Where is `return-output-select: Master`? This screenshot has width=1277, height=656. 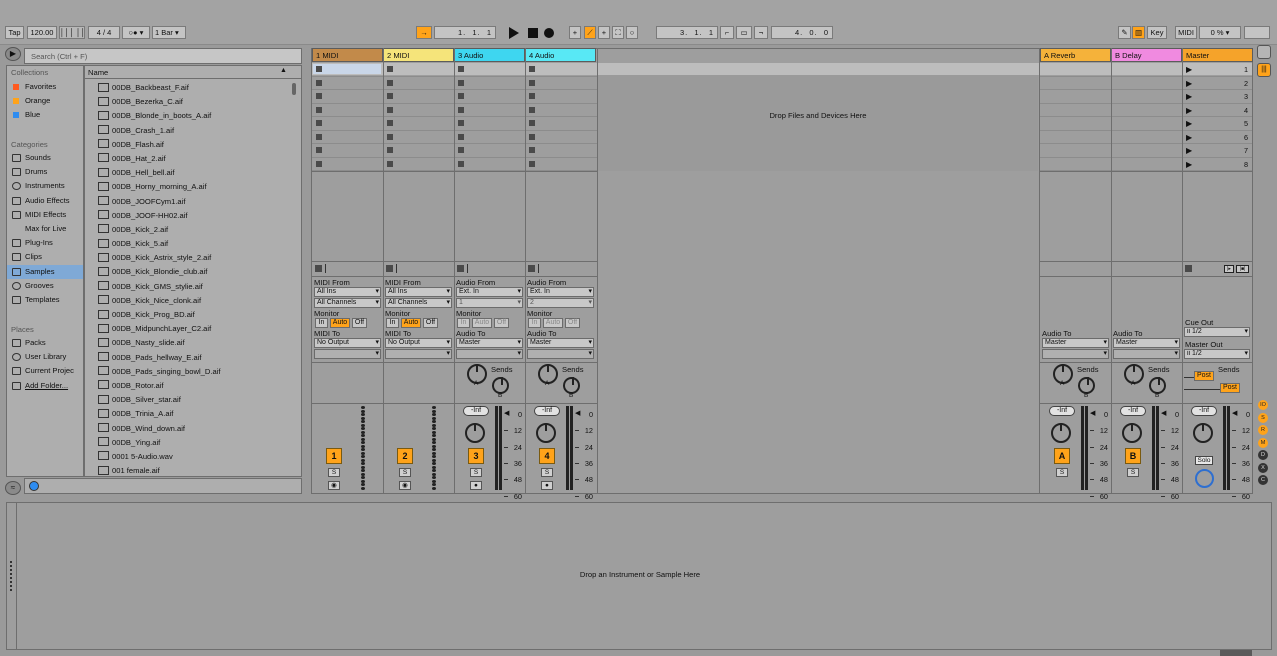 return-output-select: Master is located at coordinates (1146, 343).